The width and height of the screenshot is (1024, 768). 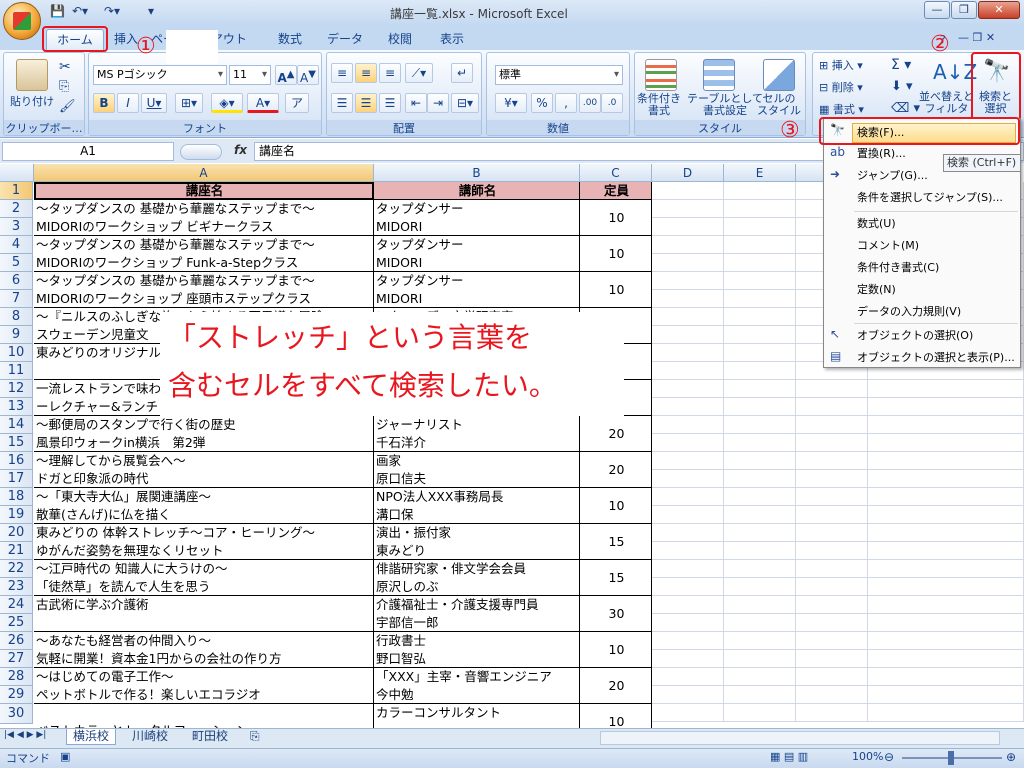 I want to click on font-color-icon: A▾, so click(x=263, y=103).